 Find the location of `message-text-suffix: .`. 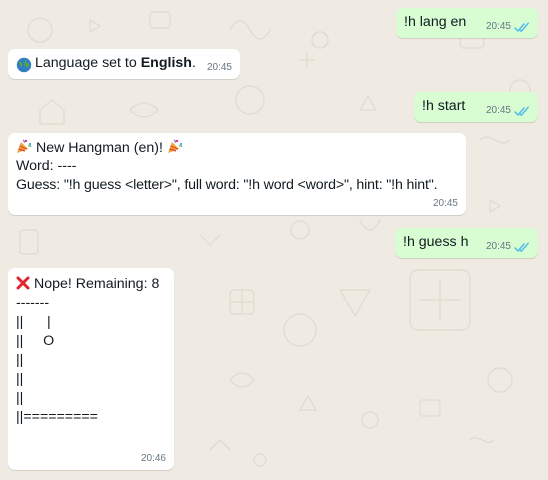

message-text-suffix: . is located at coordinates (193, 63).